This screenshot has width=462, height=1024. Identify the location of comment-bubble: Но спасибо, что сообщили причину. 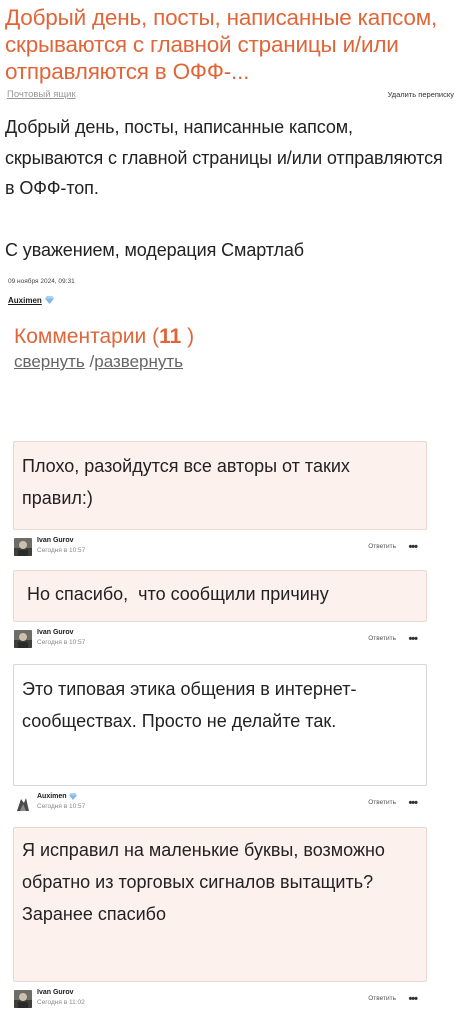
(220, 596).